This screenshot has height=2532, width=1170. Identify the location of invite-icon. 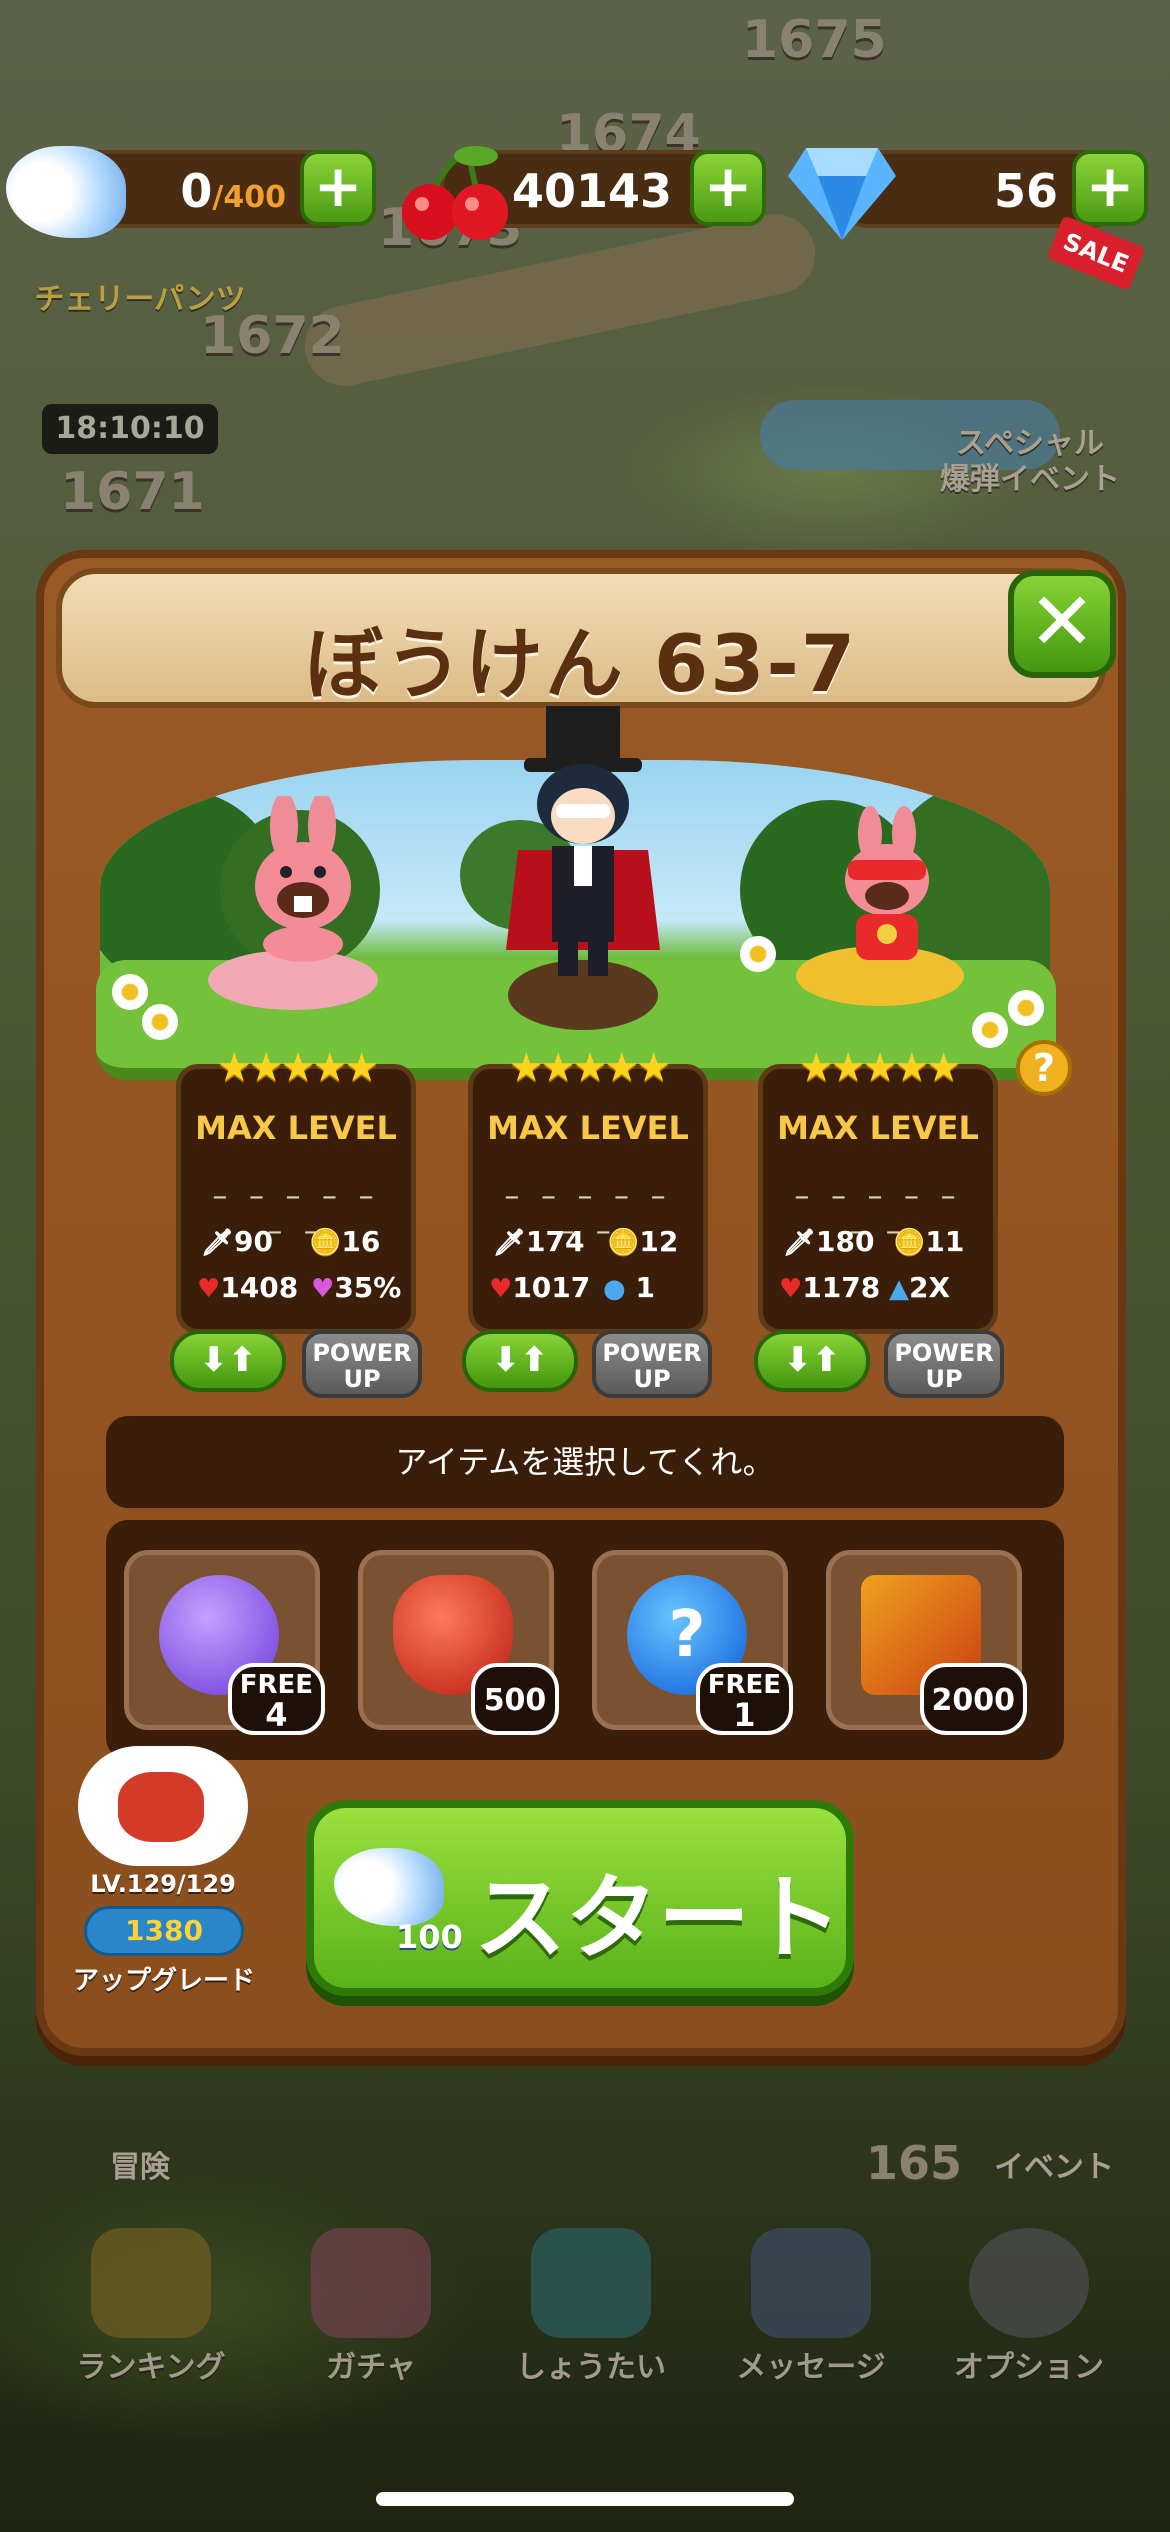
(591, 2283).